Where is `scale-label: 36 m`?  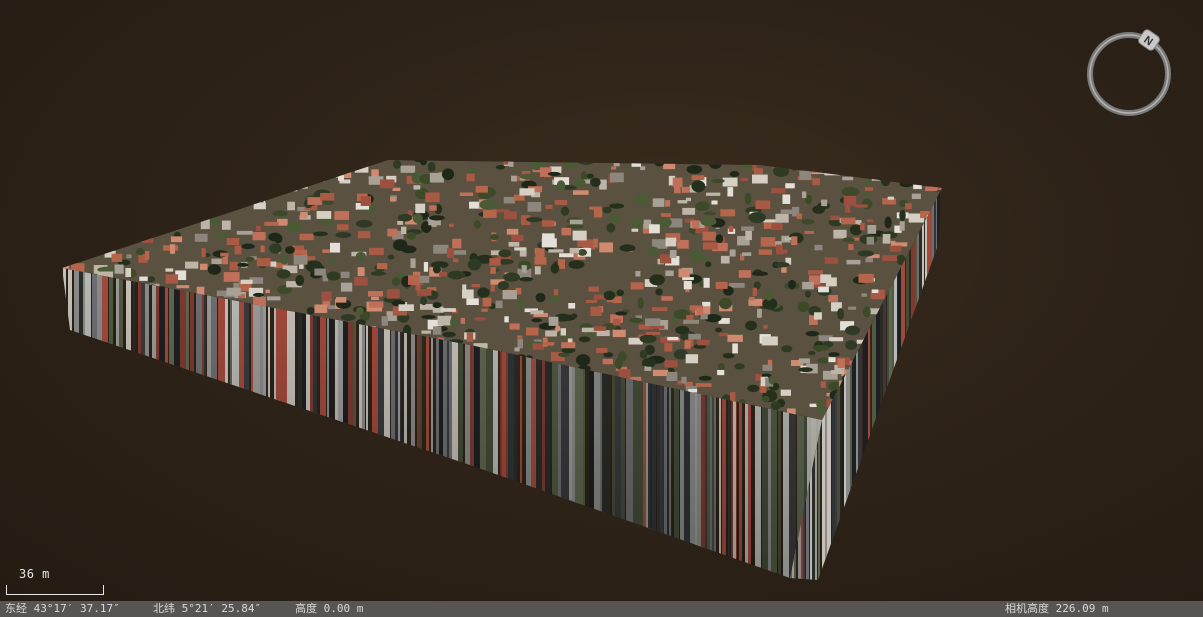 scale-label: 36 m is located at coordinates (34, 574).